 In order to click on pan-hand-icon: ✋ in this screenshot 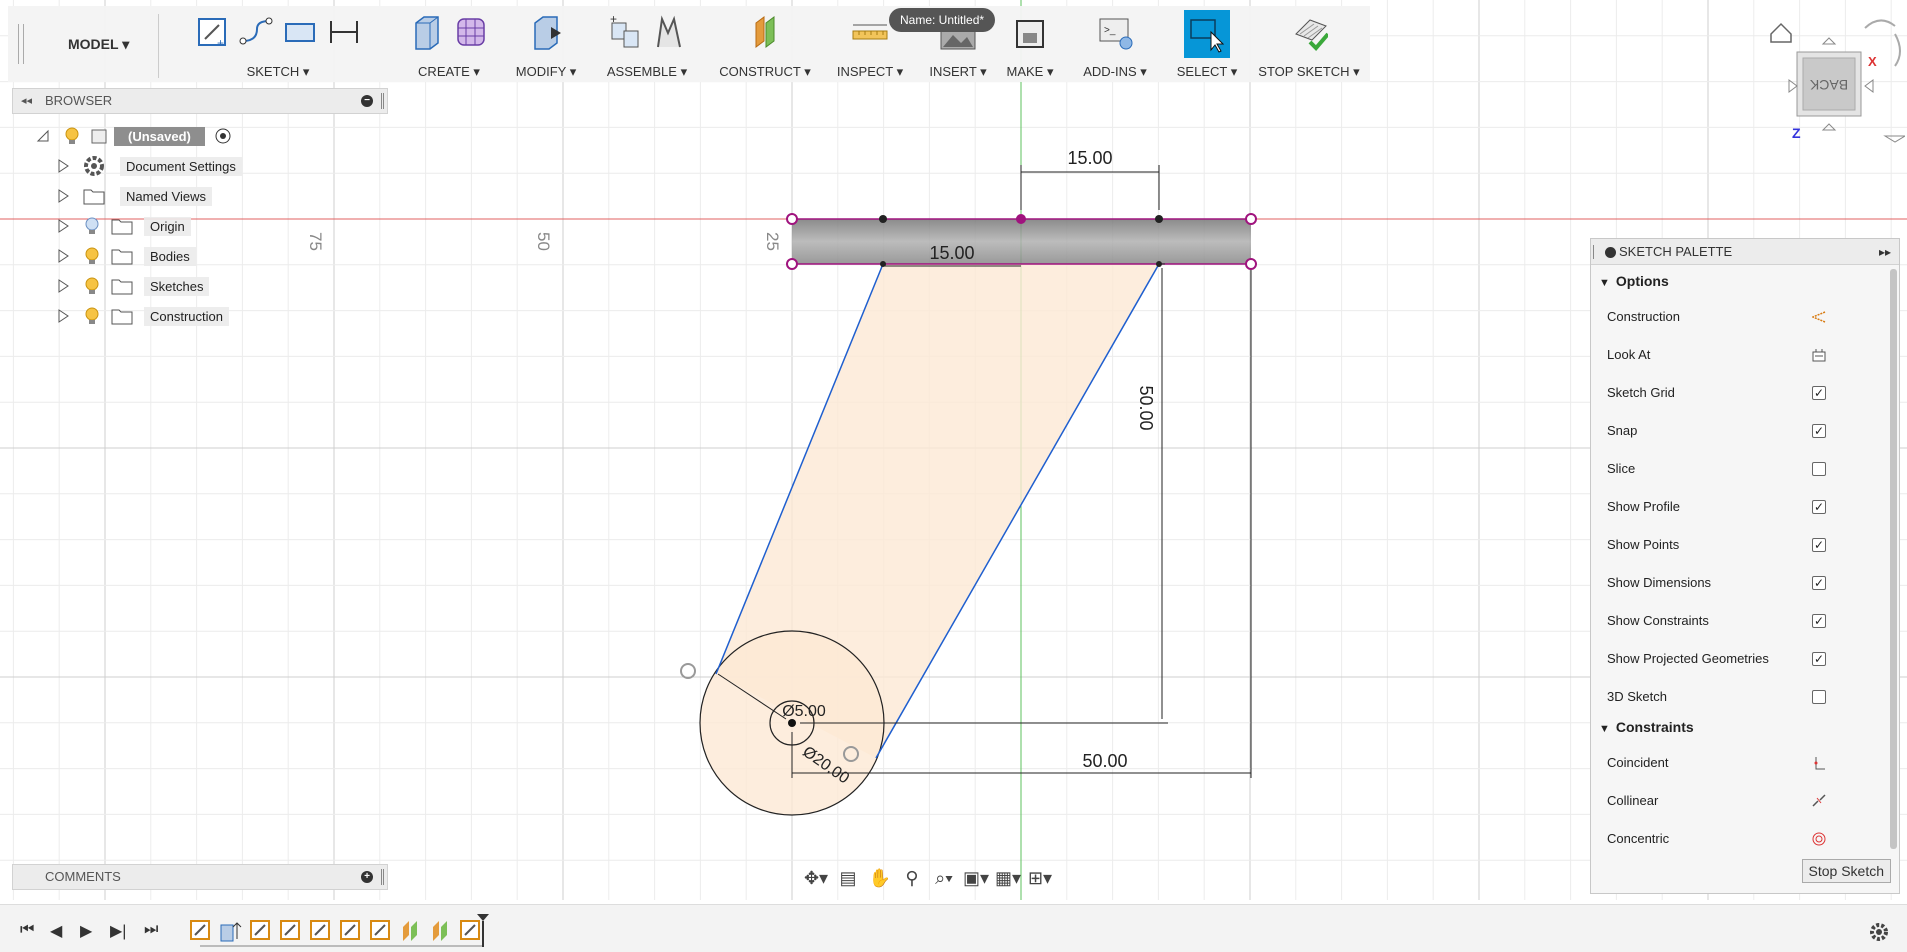, I will do `click(880, 878)`.